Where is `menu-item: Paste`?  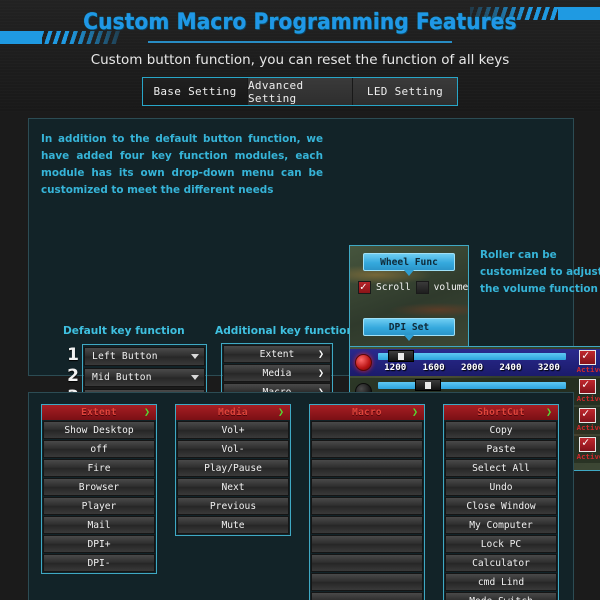 menu-item: Paste is located at coordinates (501, 449).